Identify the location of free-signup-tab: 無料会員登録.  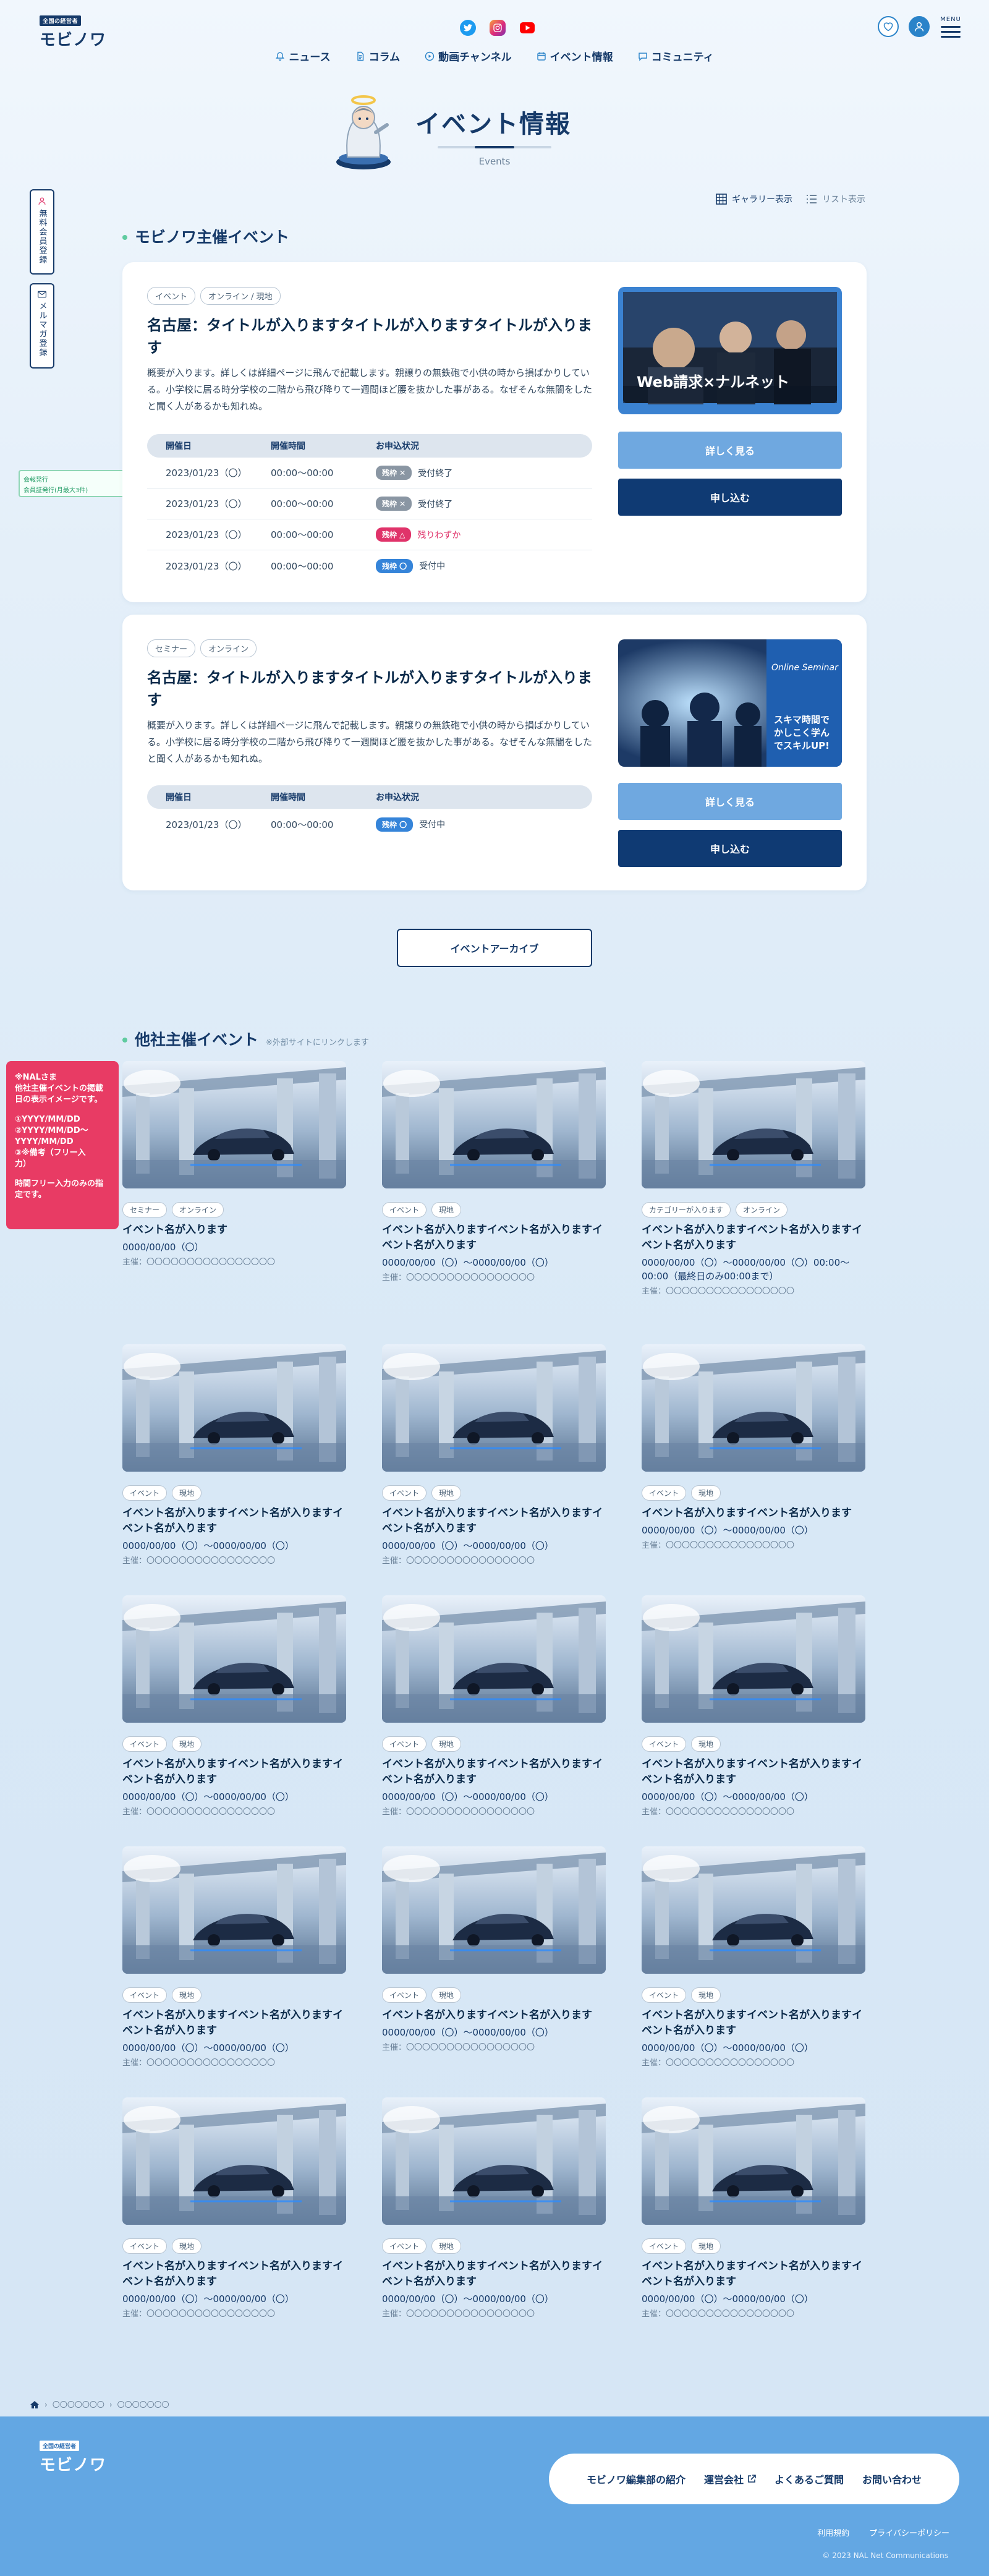
(42, 232).